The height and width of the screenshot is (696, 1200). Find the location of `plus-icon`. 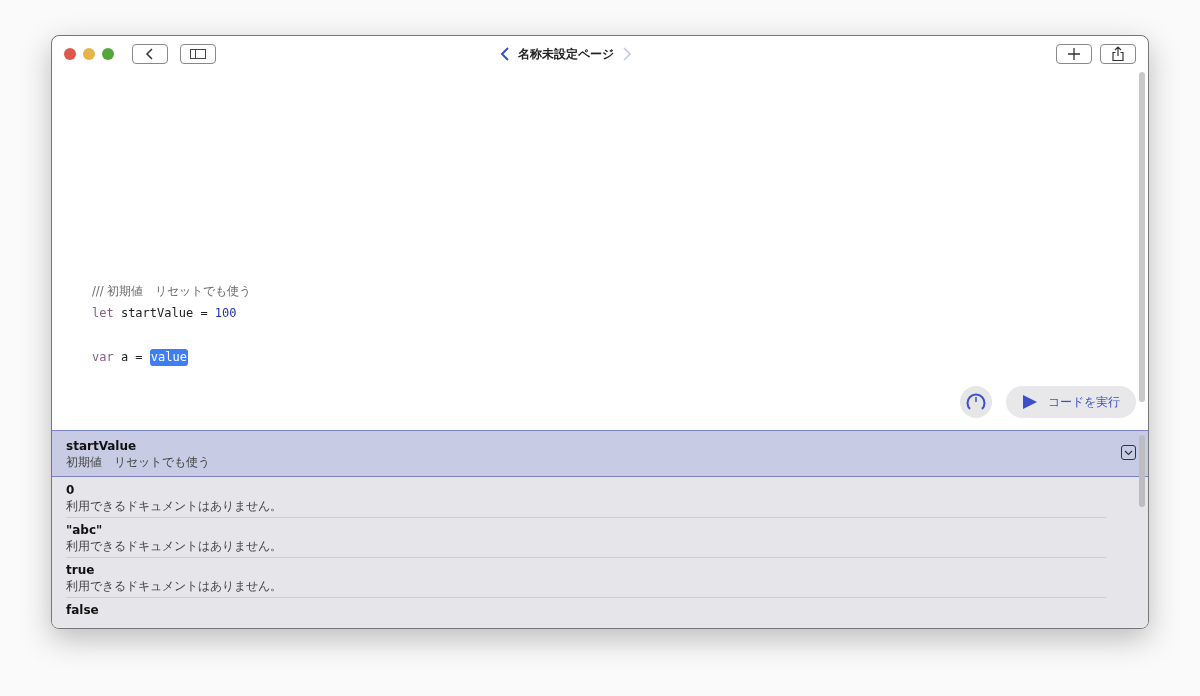

plus-icon is located at coordinates (1074, 54).